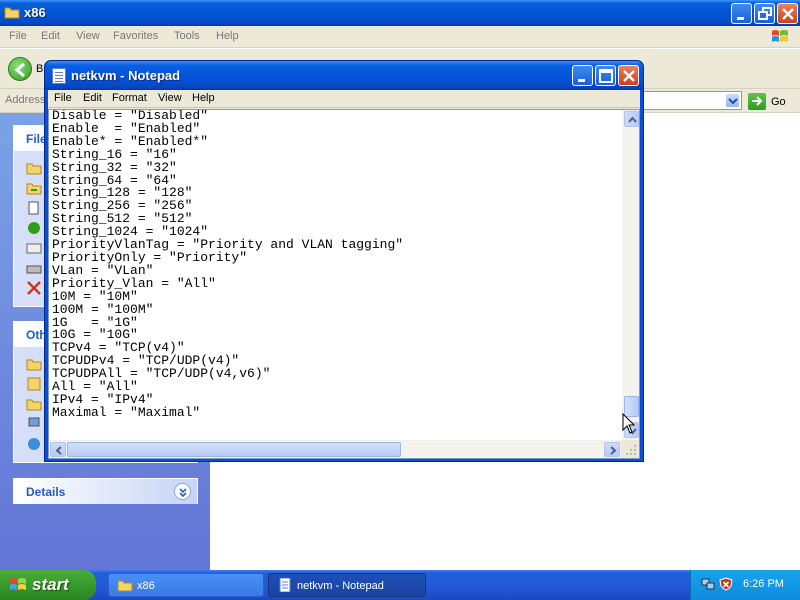 This screenshot has width=800, height=600. I want to click on expand-button, so click(182, 491).